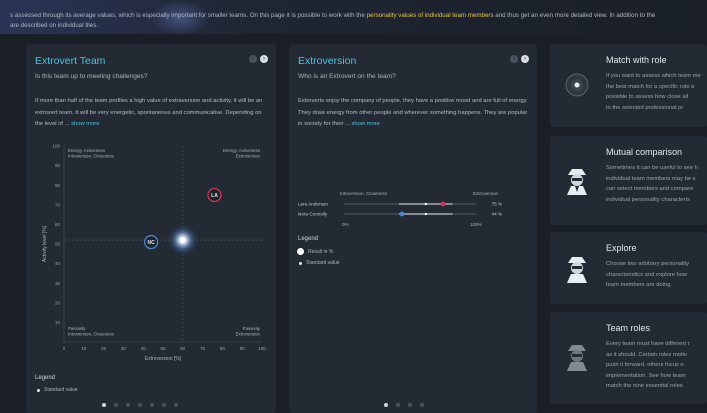 The width and height of the screenshot is (707, 413). Describe the element at coordinates (58, 322) in the screenshot. I see `y-tick-label: 10` at that location.